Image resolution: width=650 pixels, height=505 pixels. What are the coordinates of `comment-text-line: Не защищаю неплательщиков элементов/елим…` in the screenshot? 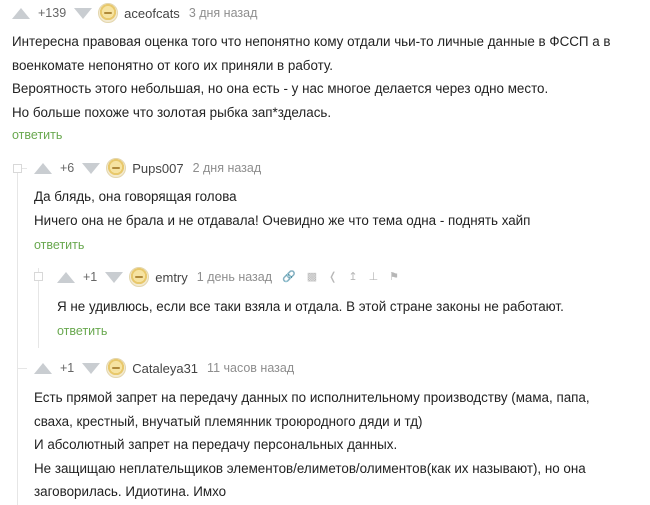 It's located at (310, 468).